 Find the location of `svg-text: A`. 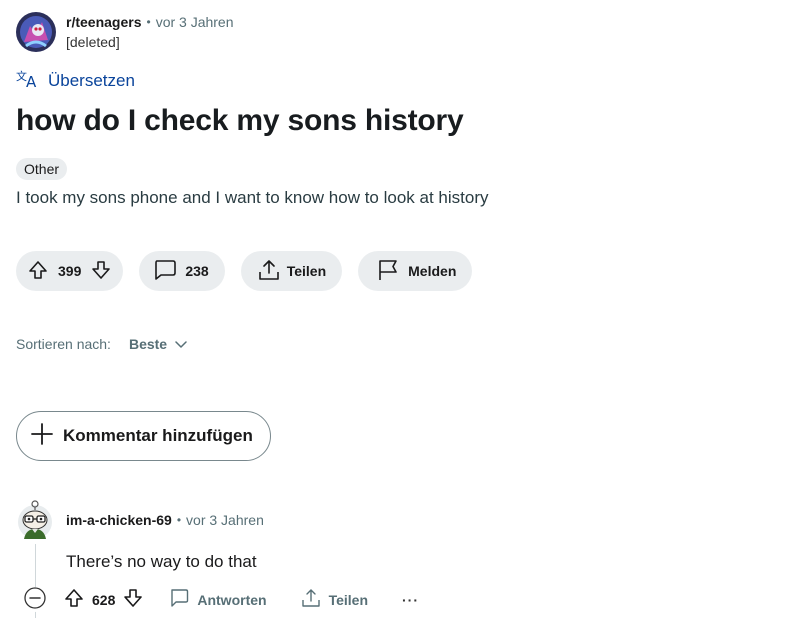

svg-text: A is located at coordinates (31, 80).